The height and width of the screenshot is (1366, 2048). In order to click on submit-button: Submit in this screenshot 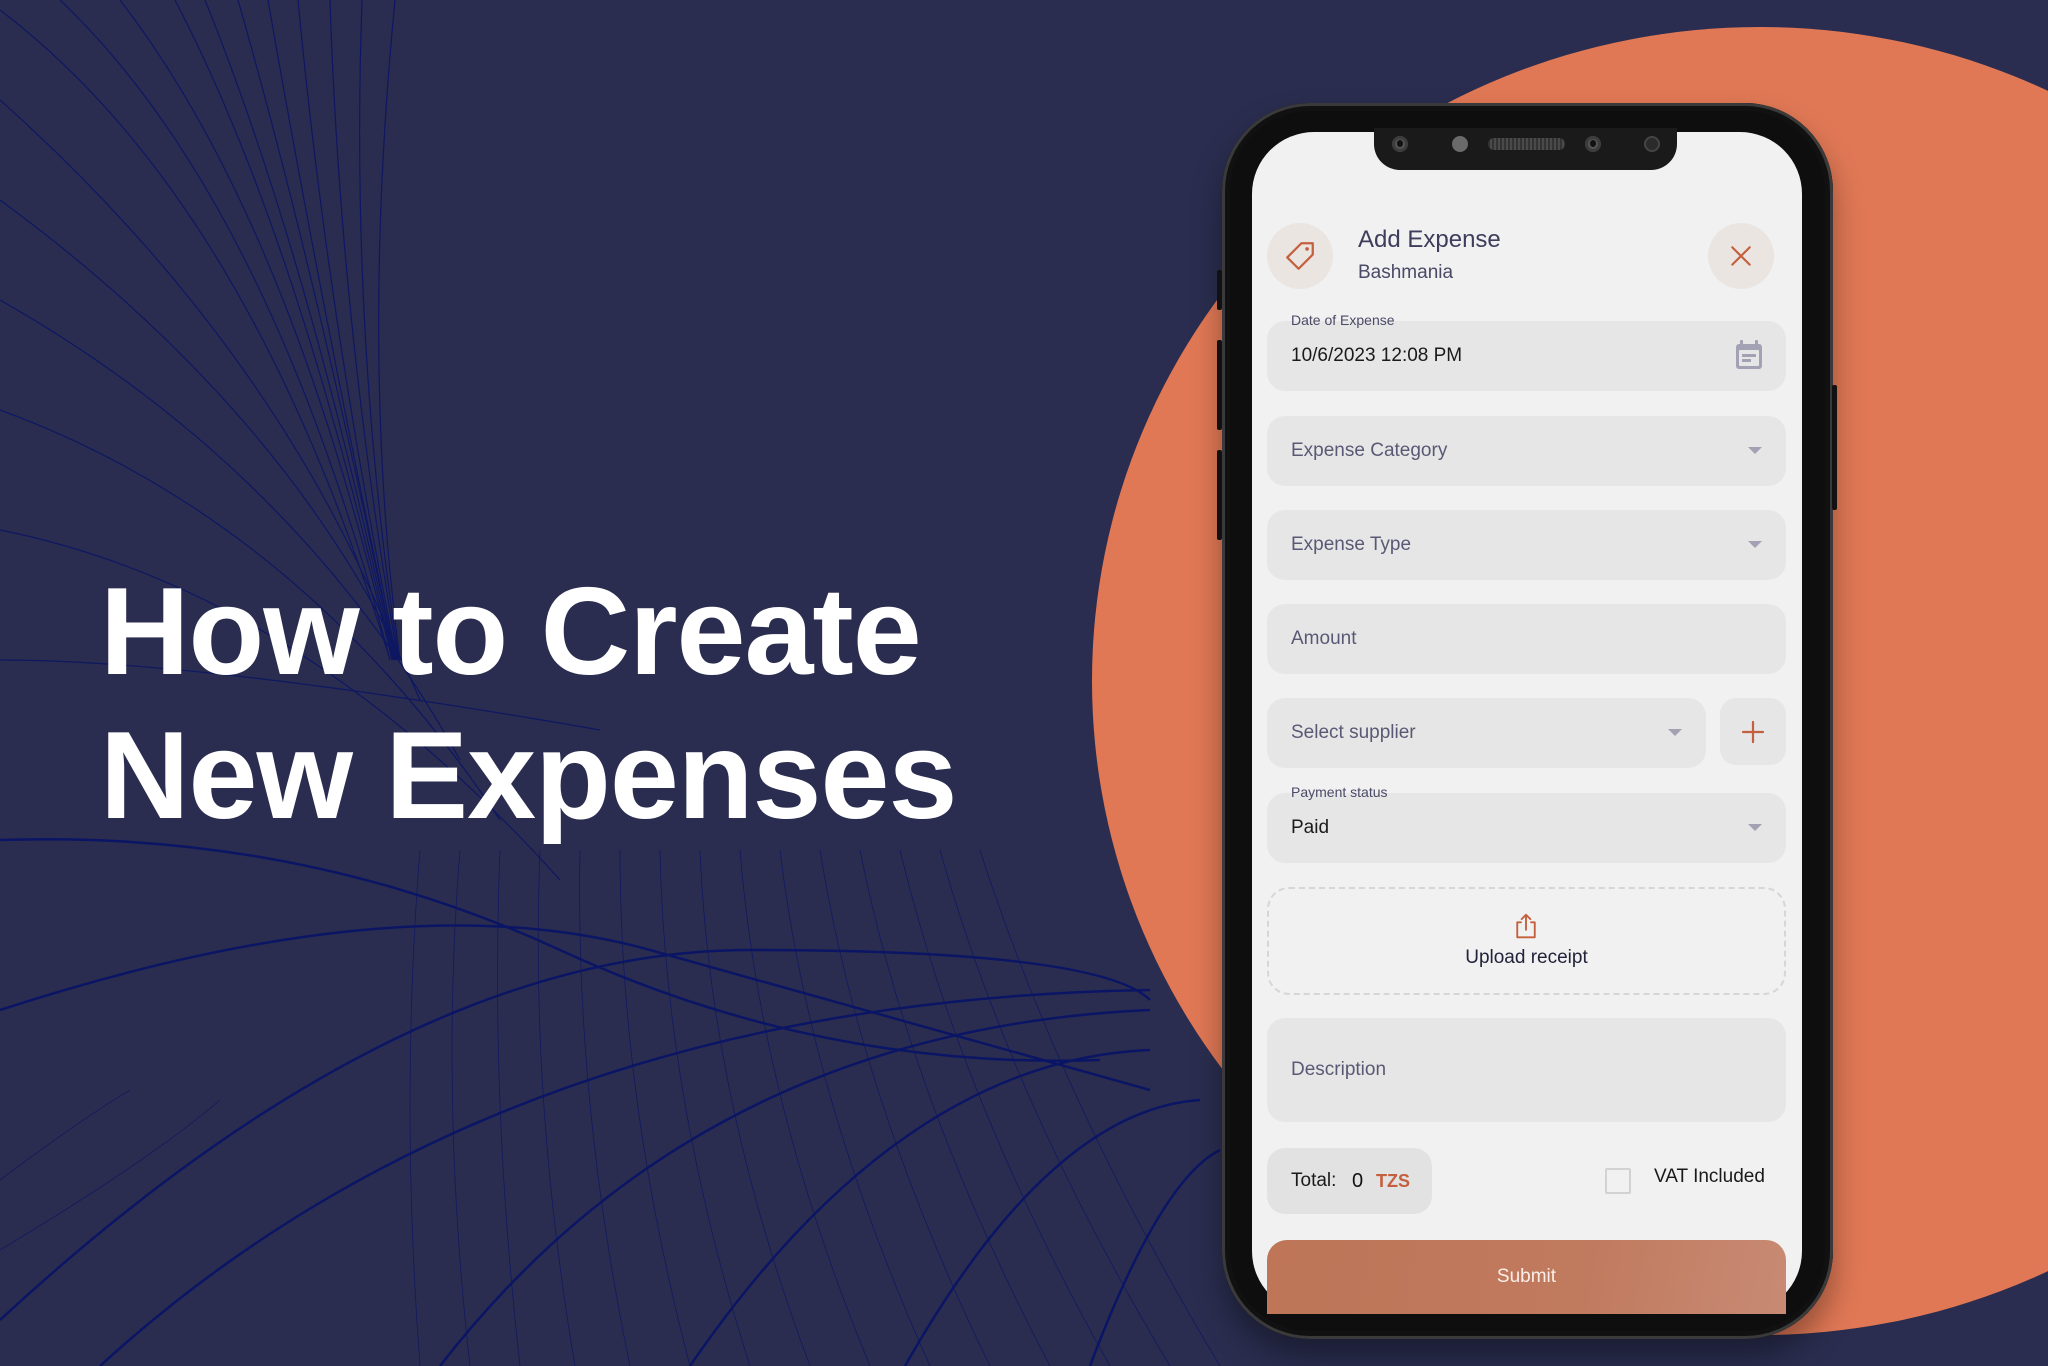, I will do `click(1526, 1277)`.